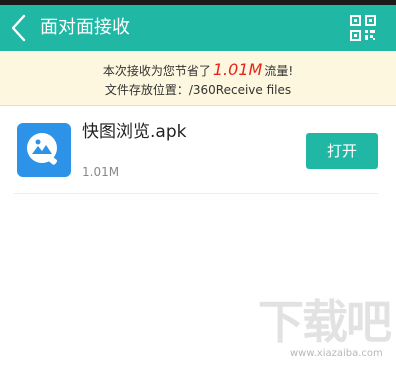 The width and height of the screenshot is (396, 366). Describe the element at coordinates (237, 69) in the screenshot. I see `saved-amount: 1.01M` at that location.